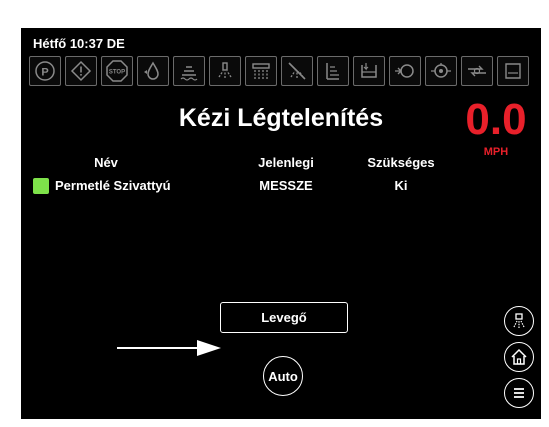 The height and width of the screenshot is (427, 549). I want to click on boom-height-icon, so click(189, 71).